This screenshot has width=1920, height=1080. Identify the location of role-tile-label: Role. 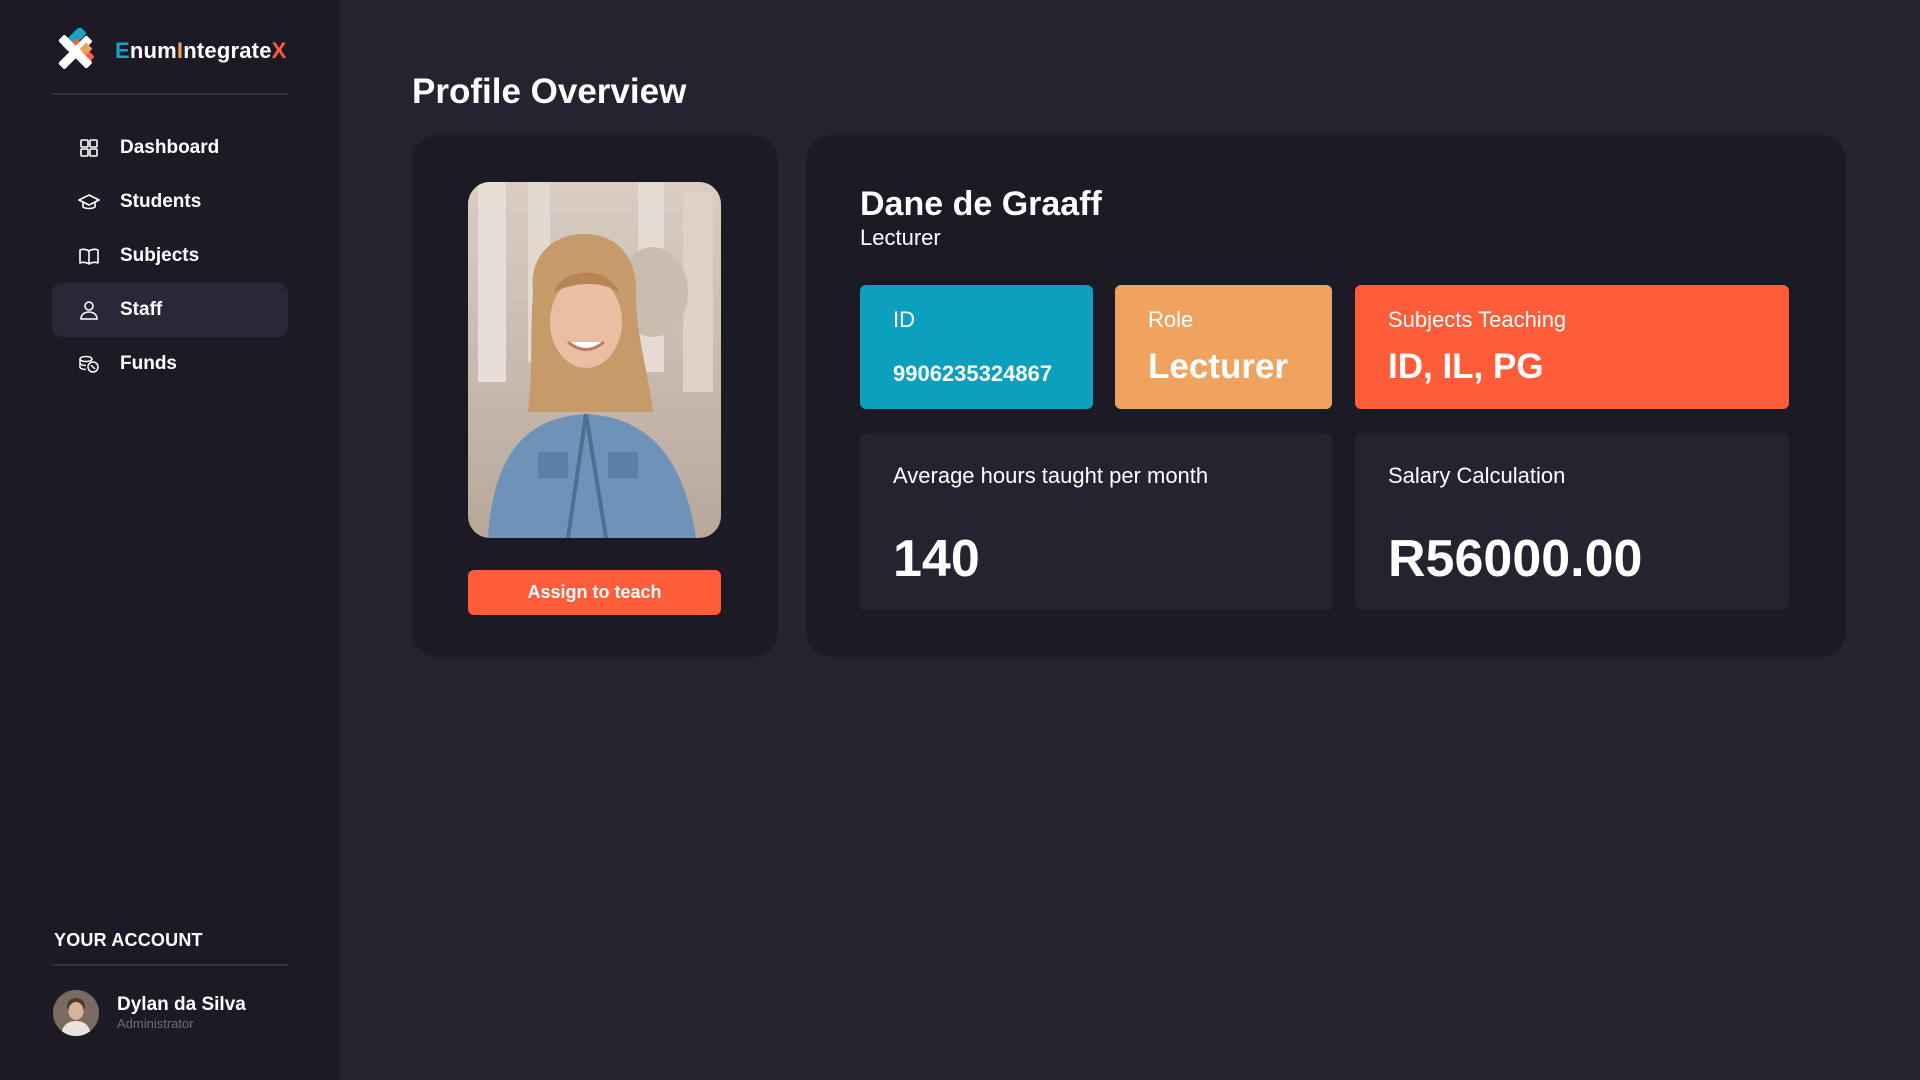
(1171, 319).